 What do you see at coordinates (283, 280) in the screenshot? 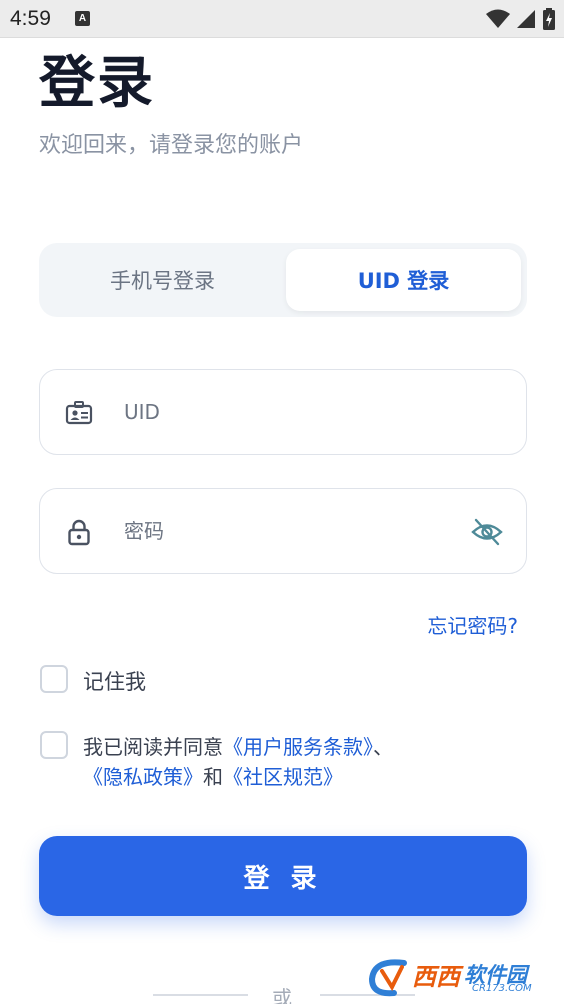
I see `login-method-tabs: 手机号登录 UID 登录` at bounding box center [283, 280].